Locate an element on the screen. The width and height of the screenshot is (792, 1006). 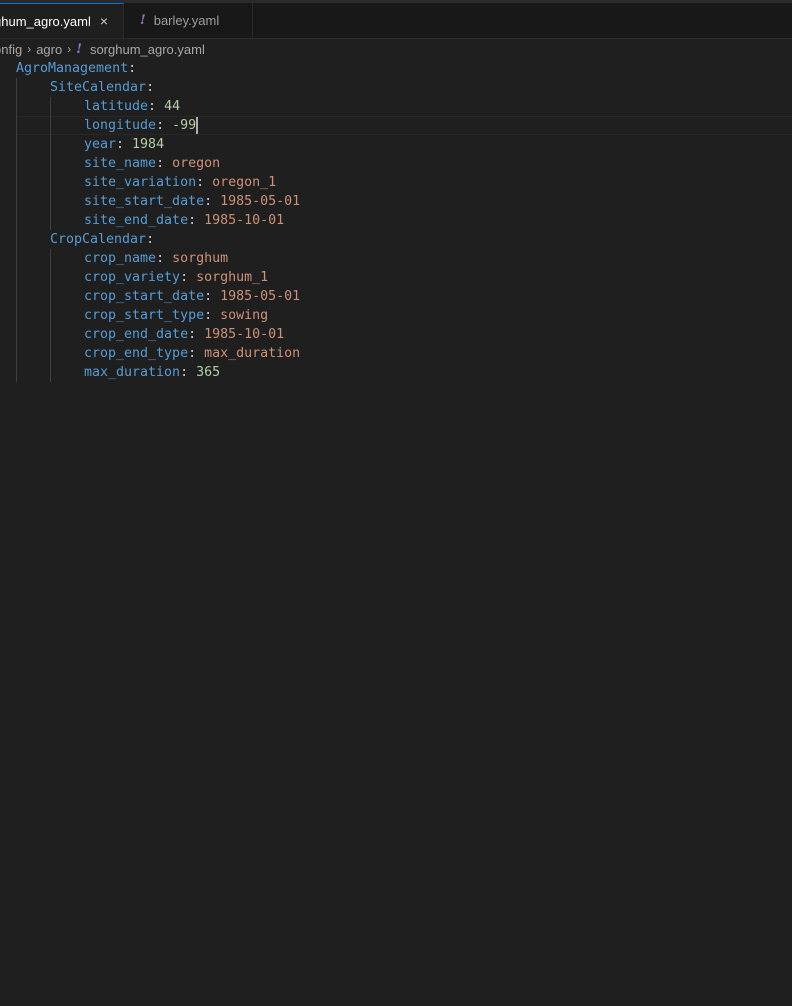
breadcrumb-folder-config: onfig is located at coordinates (11, 49).